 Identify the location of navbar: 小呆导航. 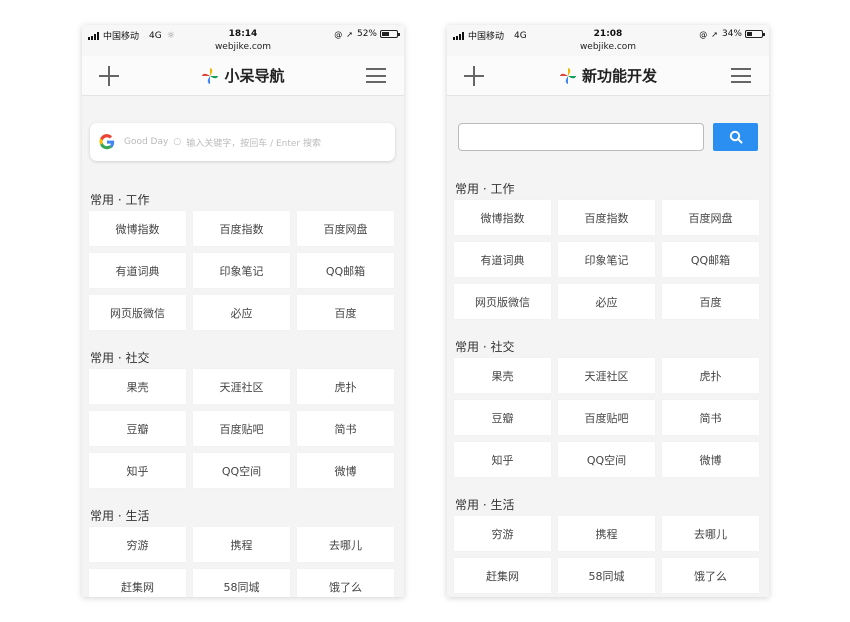
(243, 76).